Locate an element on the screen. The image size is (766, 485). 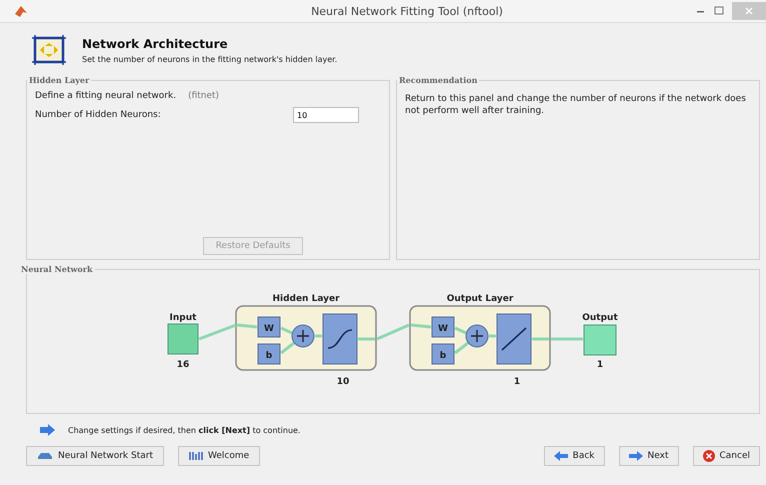
layer-size: 10 is located at coordinates (343, 382).